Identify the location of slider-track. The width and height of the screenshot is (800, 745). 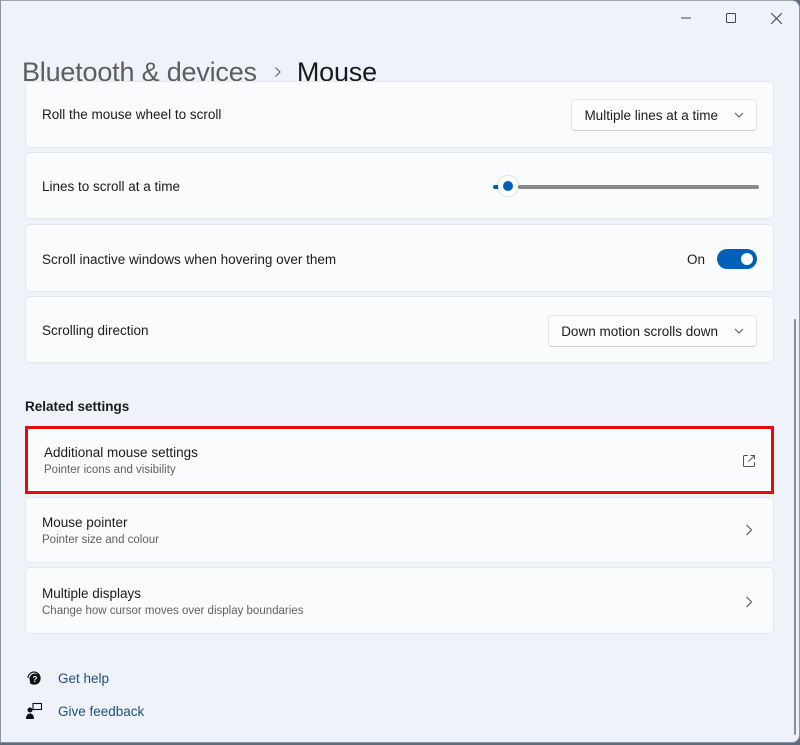
(638, 187).